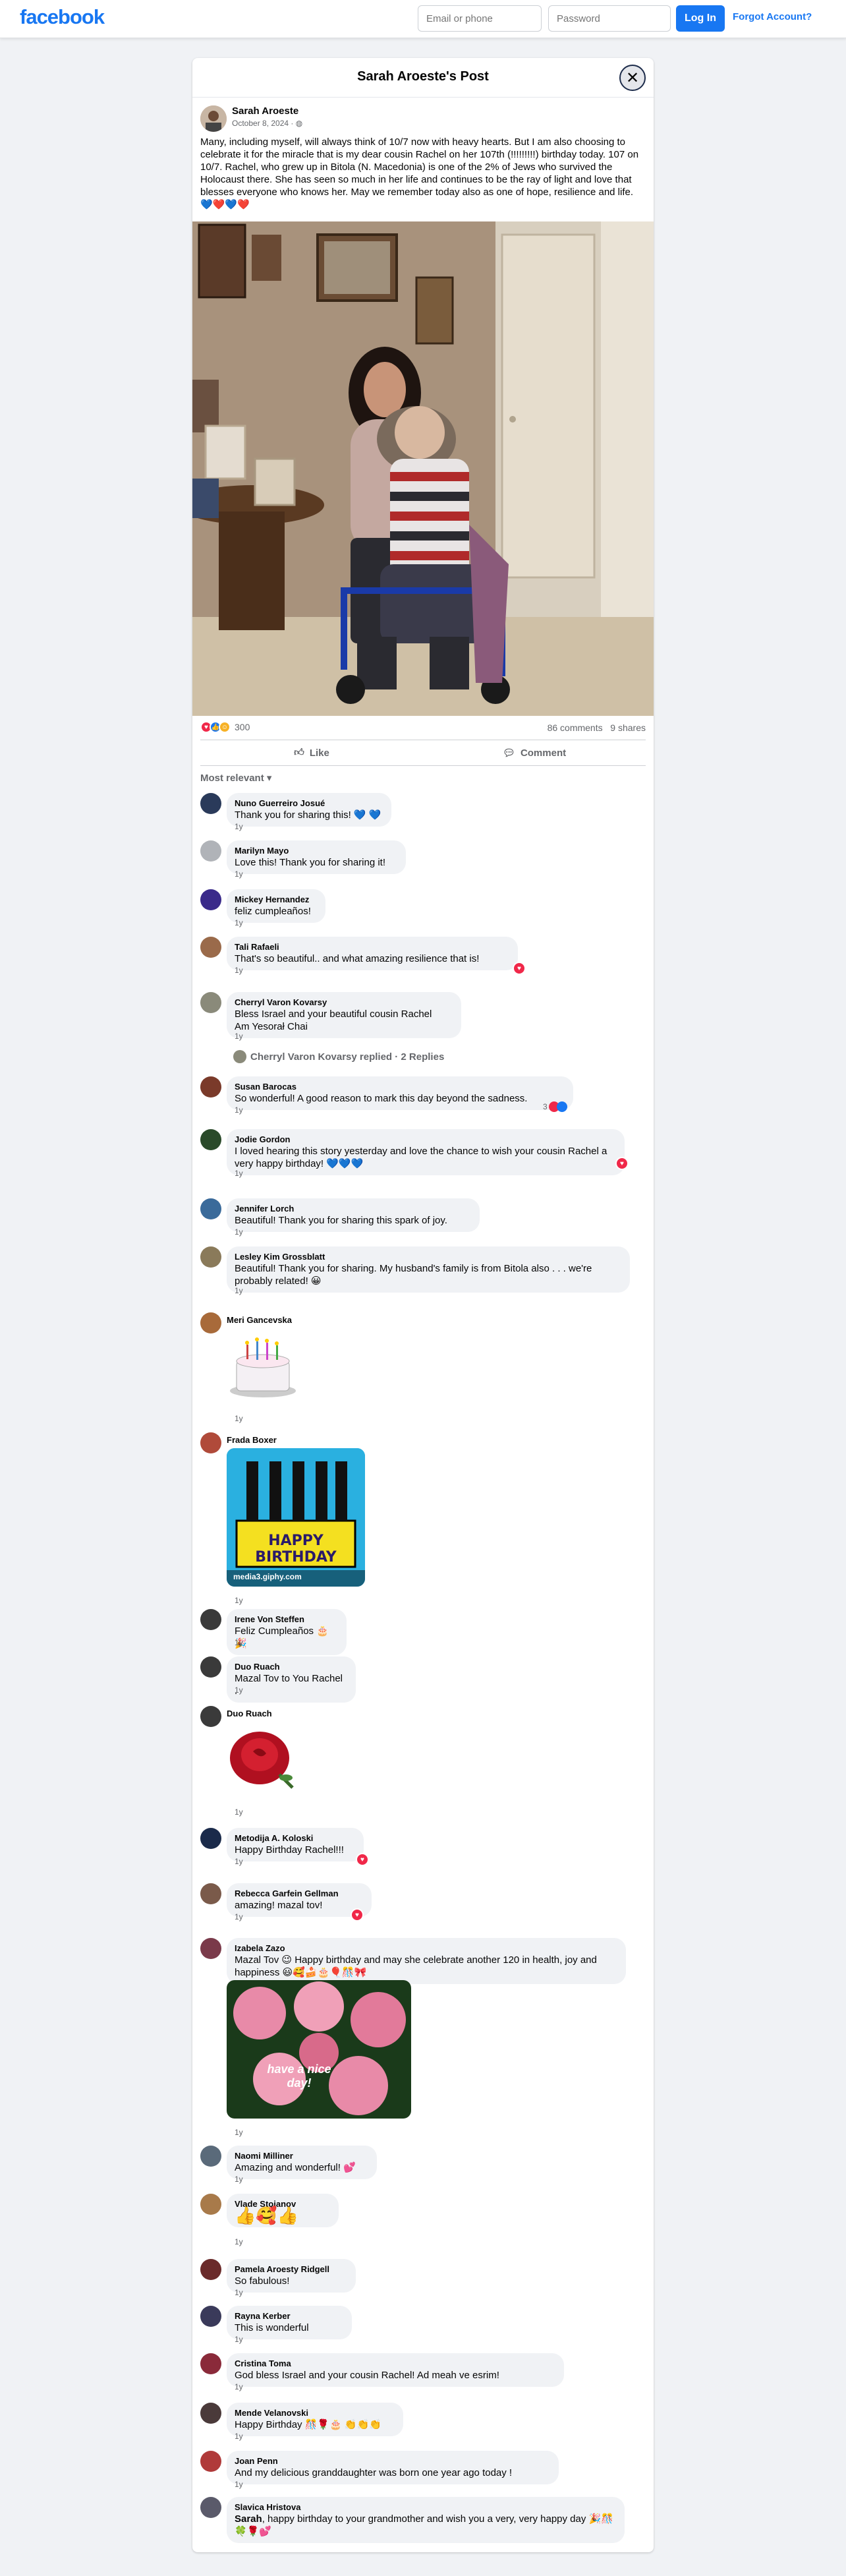 The height and width of the screenshot is (2576, 846). I want to click on commenter-name: Izabela Zazo, so click(426, 1948).